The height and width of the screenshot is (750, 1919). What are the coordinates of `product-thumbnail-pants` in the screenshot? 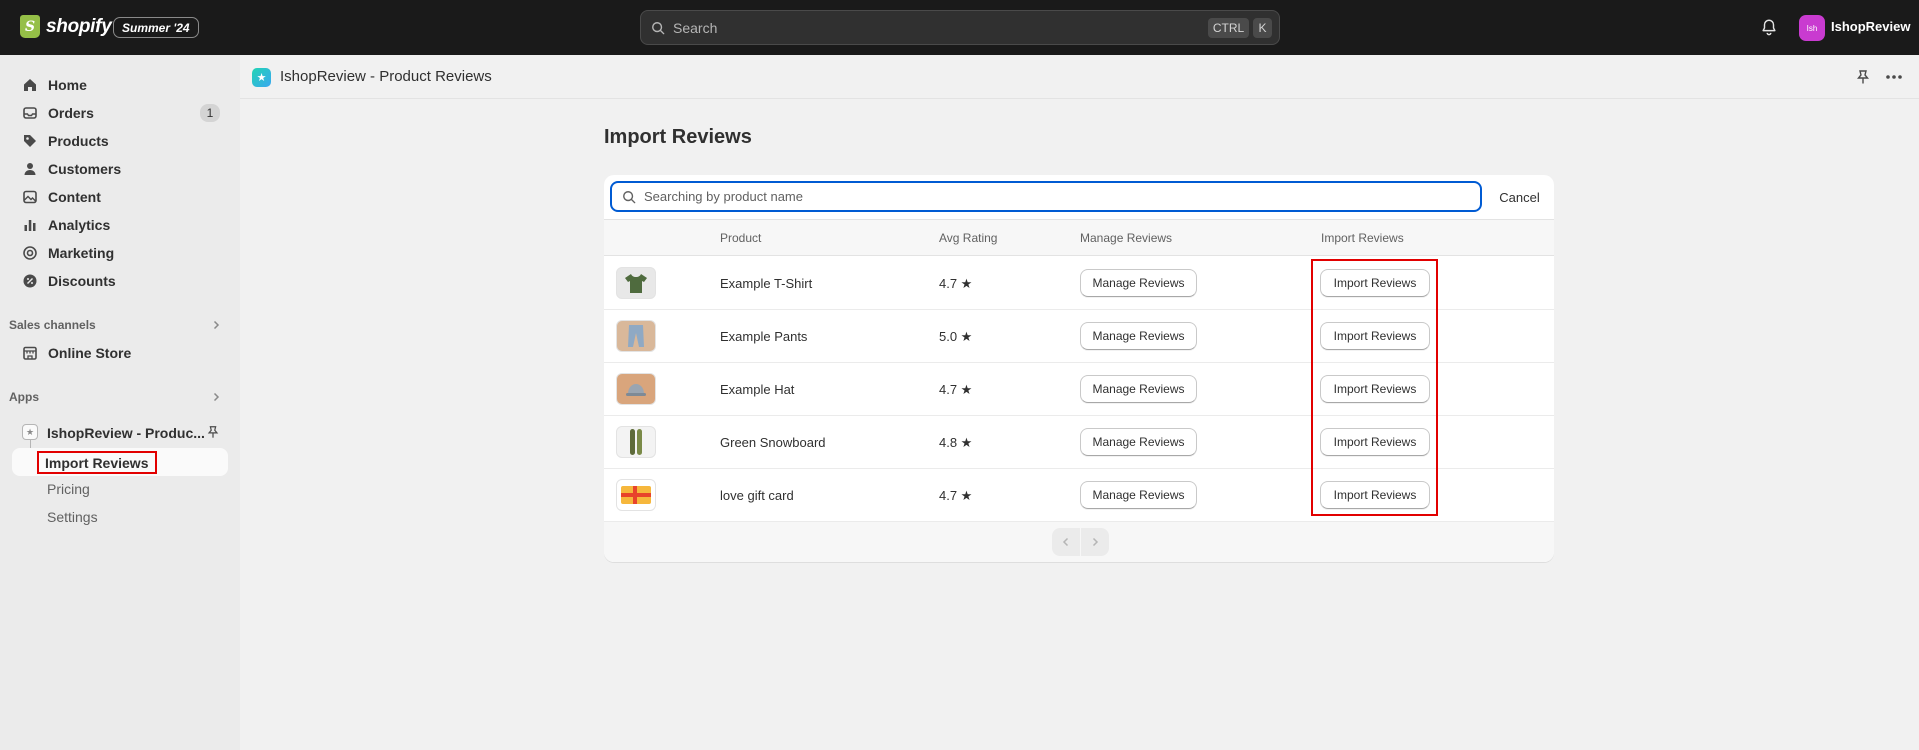 It's located at (636, 336).